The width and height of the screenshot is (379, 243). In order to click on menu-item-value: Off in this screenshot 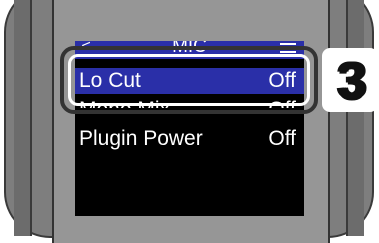, I will do `click(282, 138)`.